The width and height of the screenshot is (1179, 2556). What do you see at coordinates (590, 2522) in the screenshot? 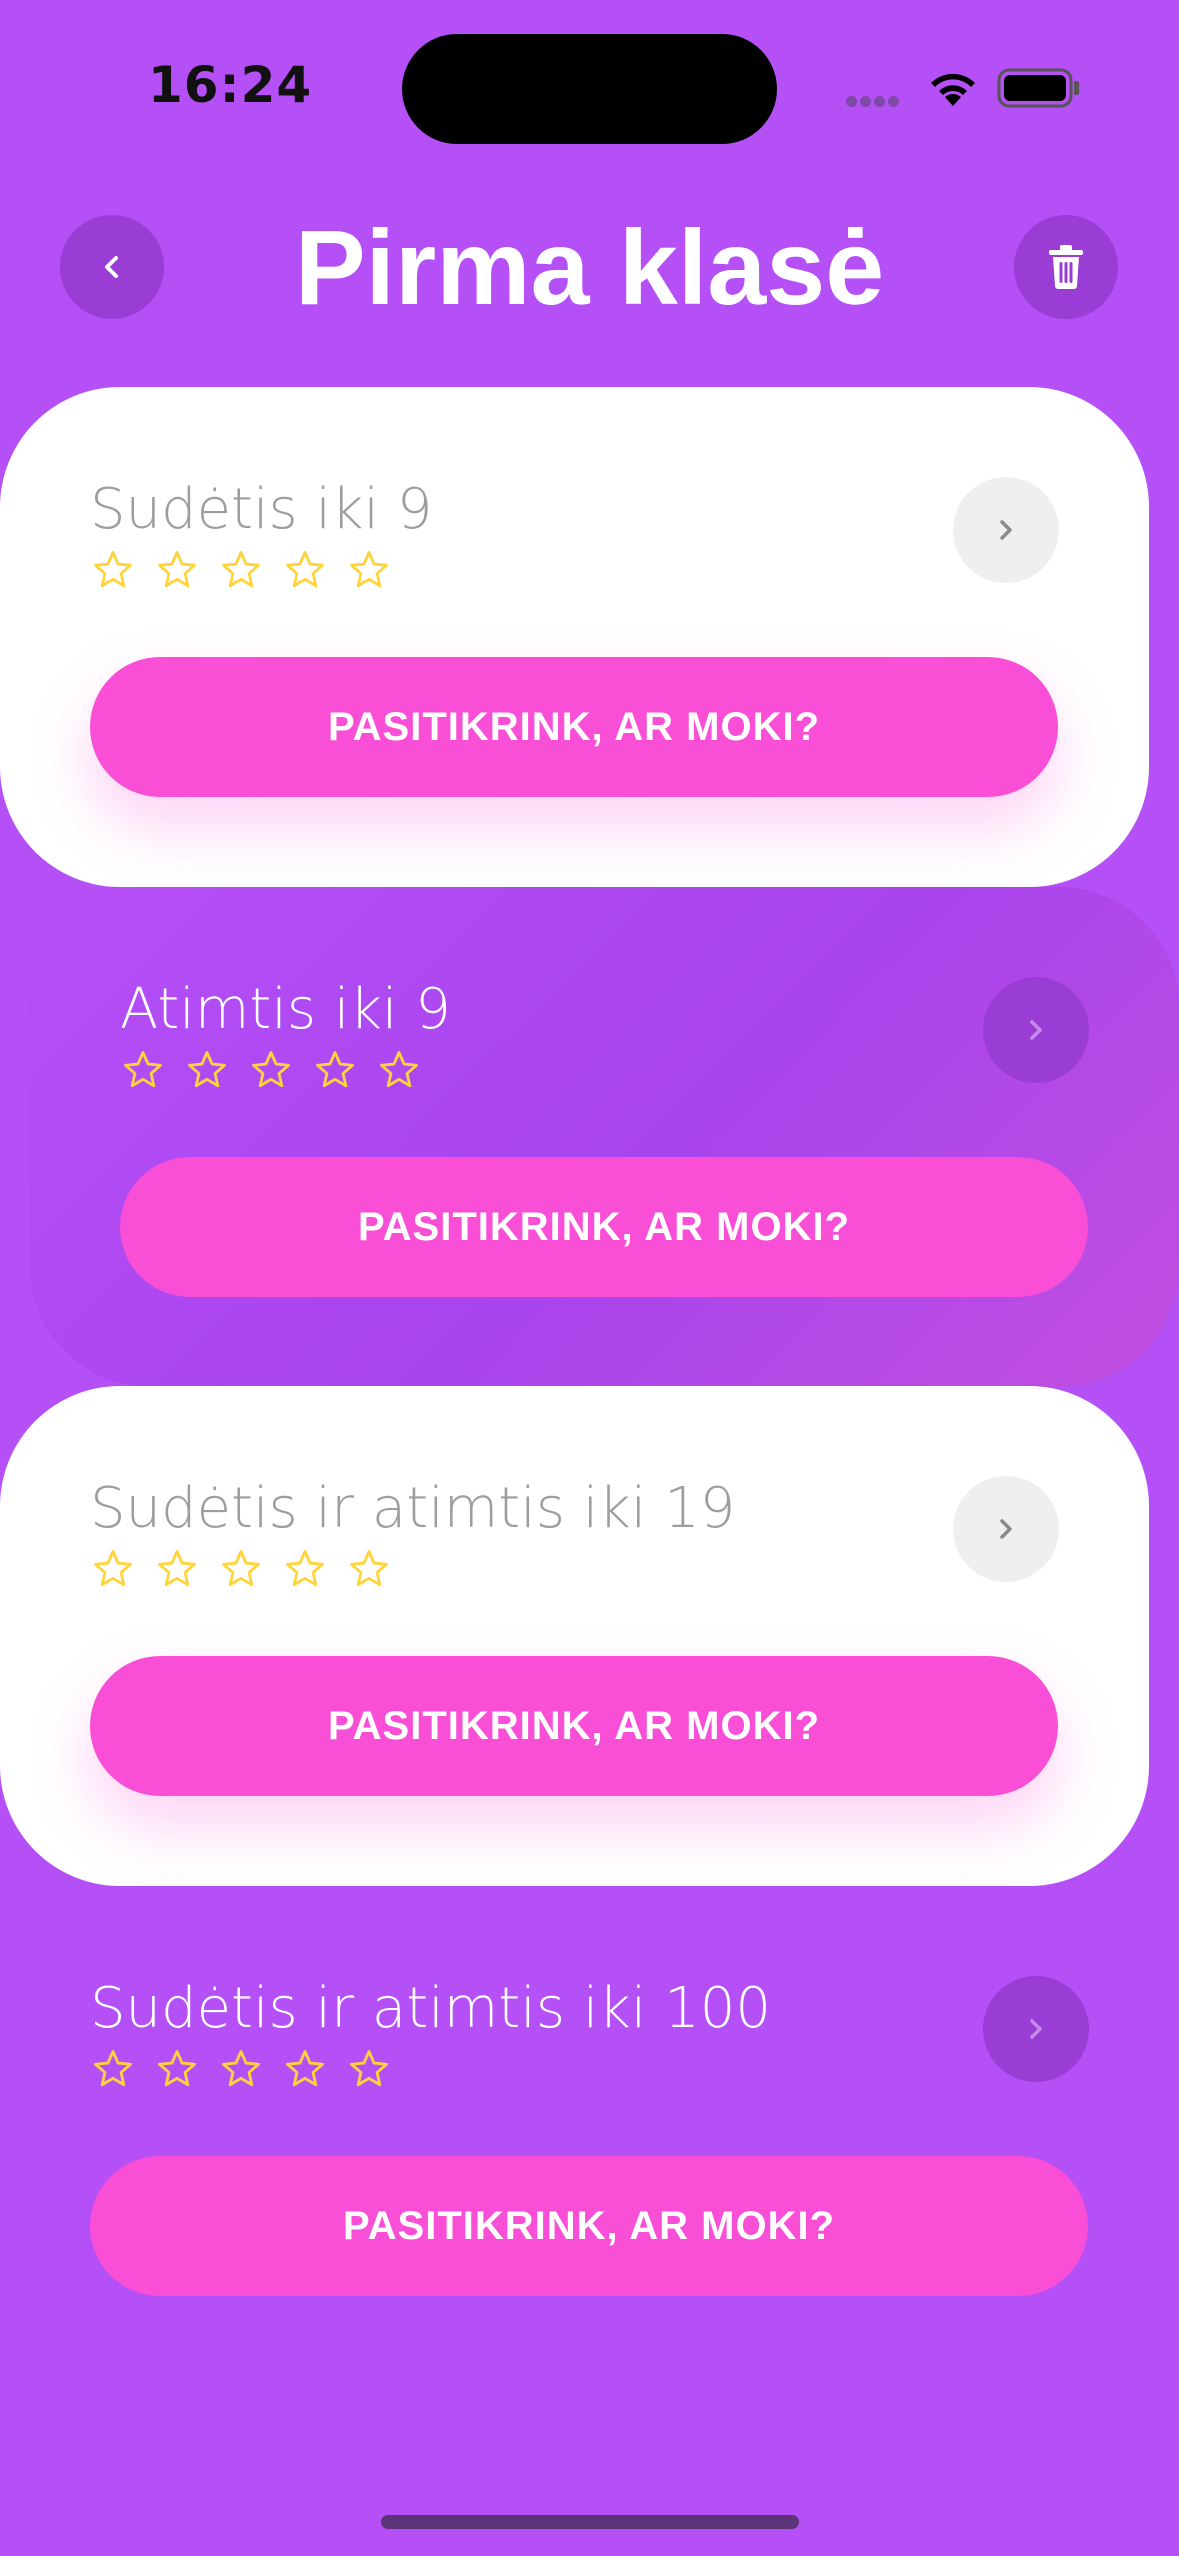
I see `home-indicator` at bounding box center [590, 2522].